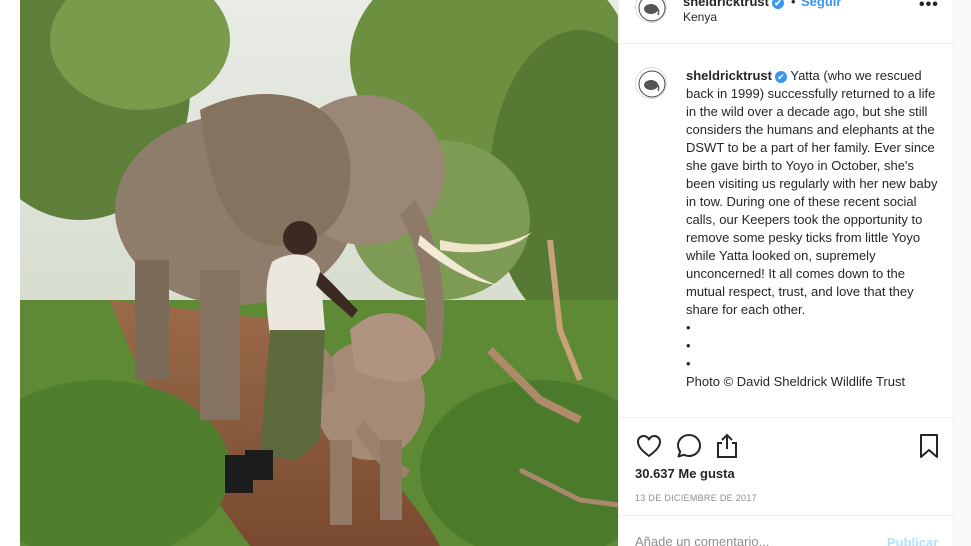  I want to click on post-header: sheldricktrust ✔ • Seguir Kenya •••, so click(786, 22).